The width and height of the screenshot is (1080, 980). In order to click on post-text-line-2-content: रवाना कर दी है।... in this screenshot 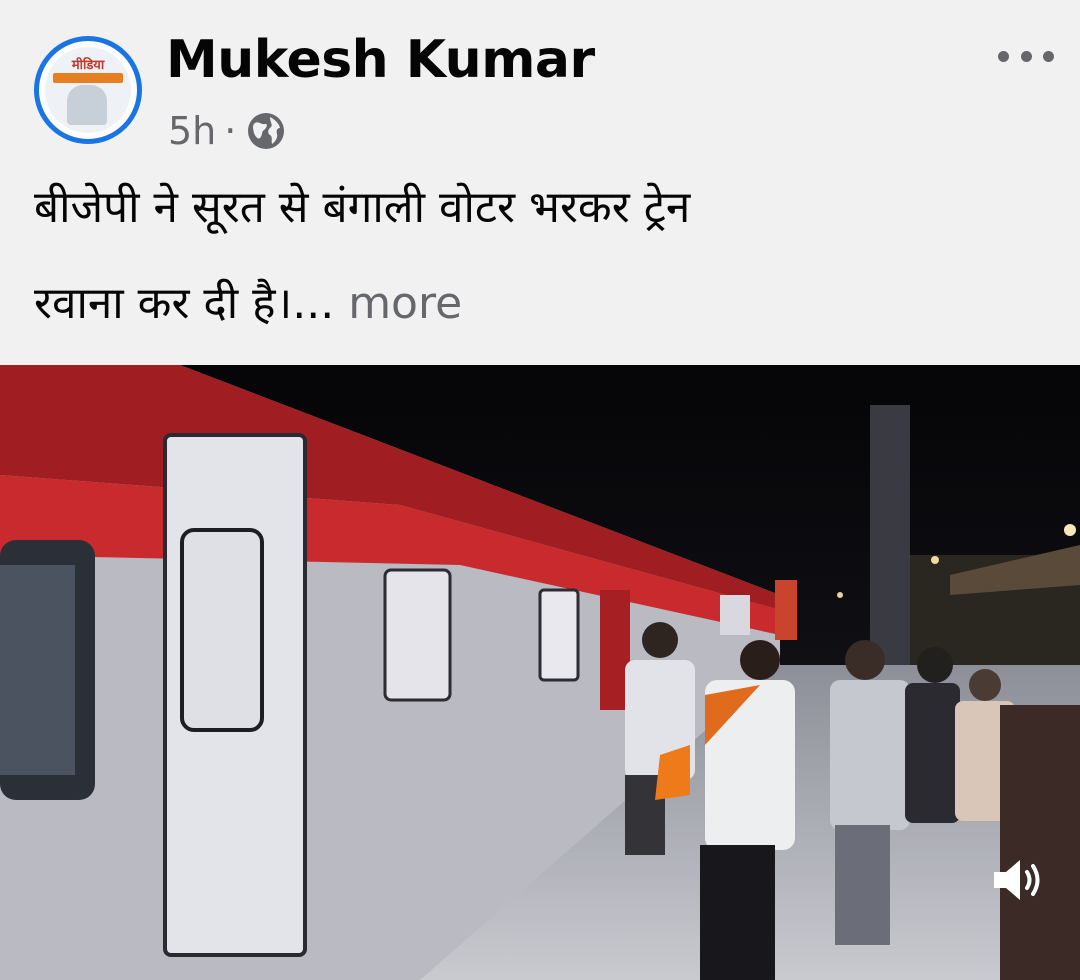, I will do `click(184, 303)`.